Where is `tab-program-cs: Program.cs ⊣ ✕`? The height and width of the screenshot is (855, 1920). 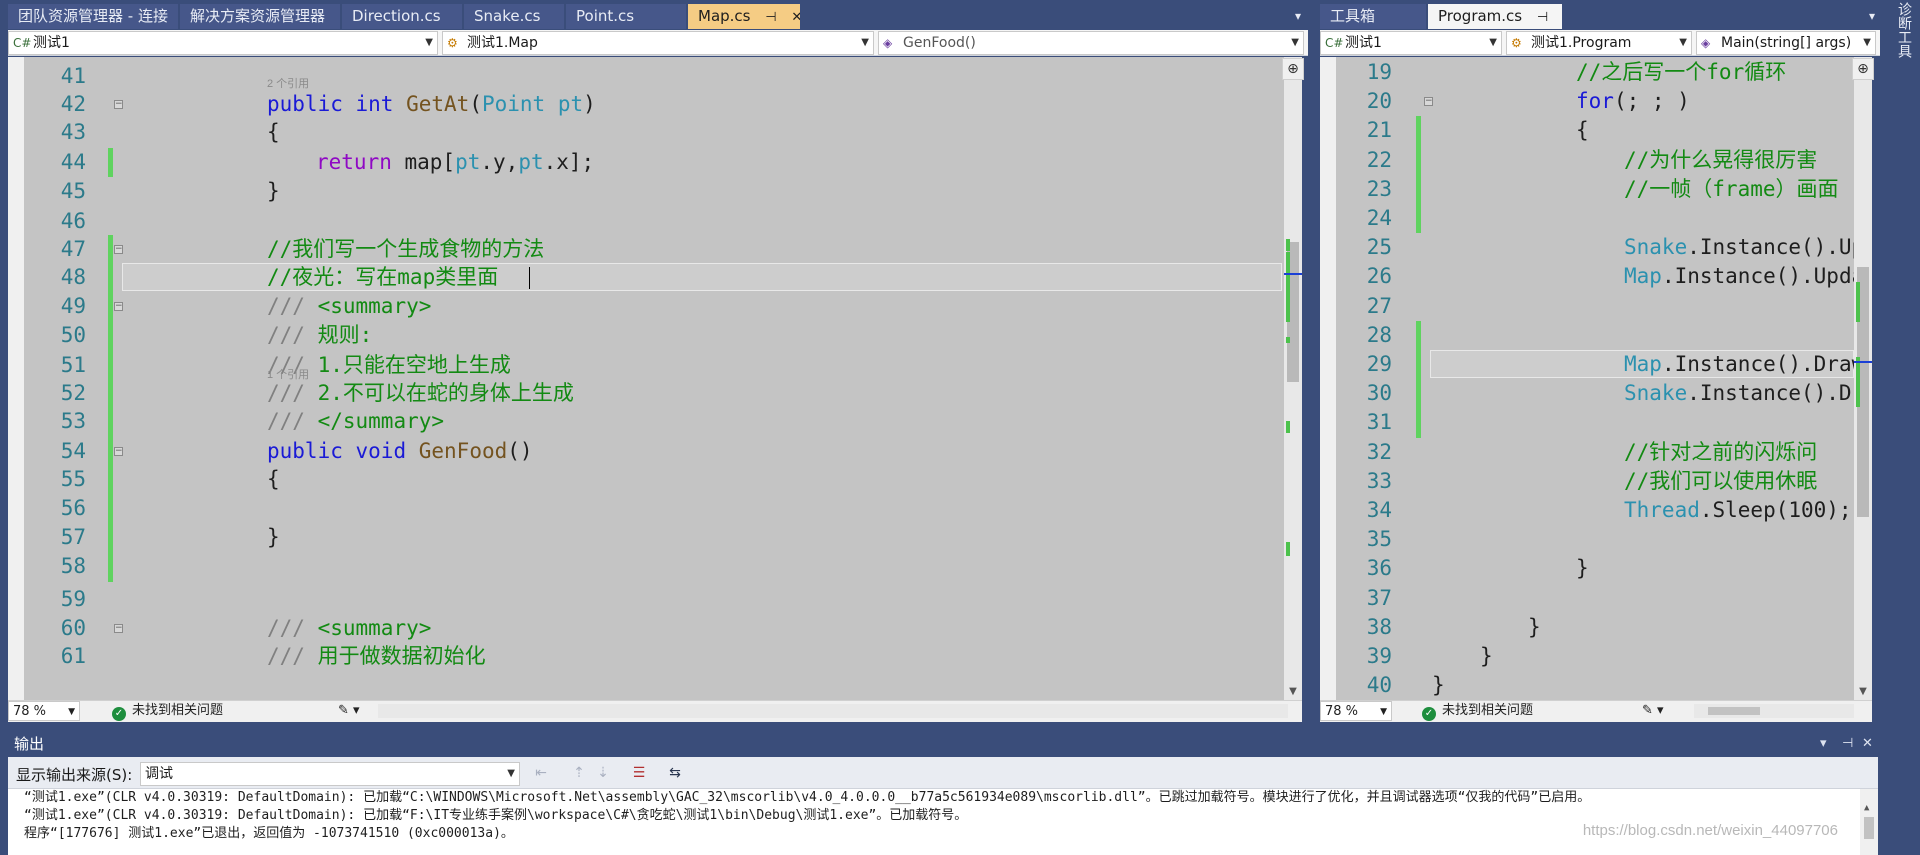 tab-program-cs: Program.cs ⊣ ✕ is located at coordinates (1495, 16).